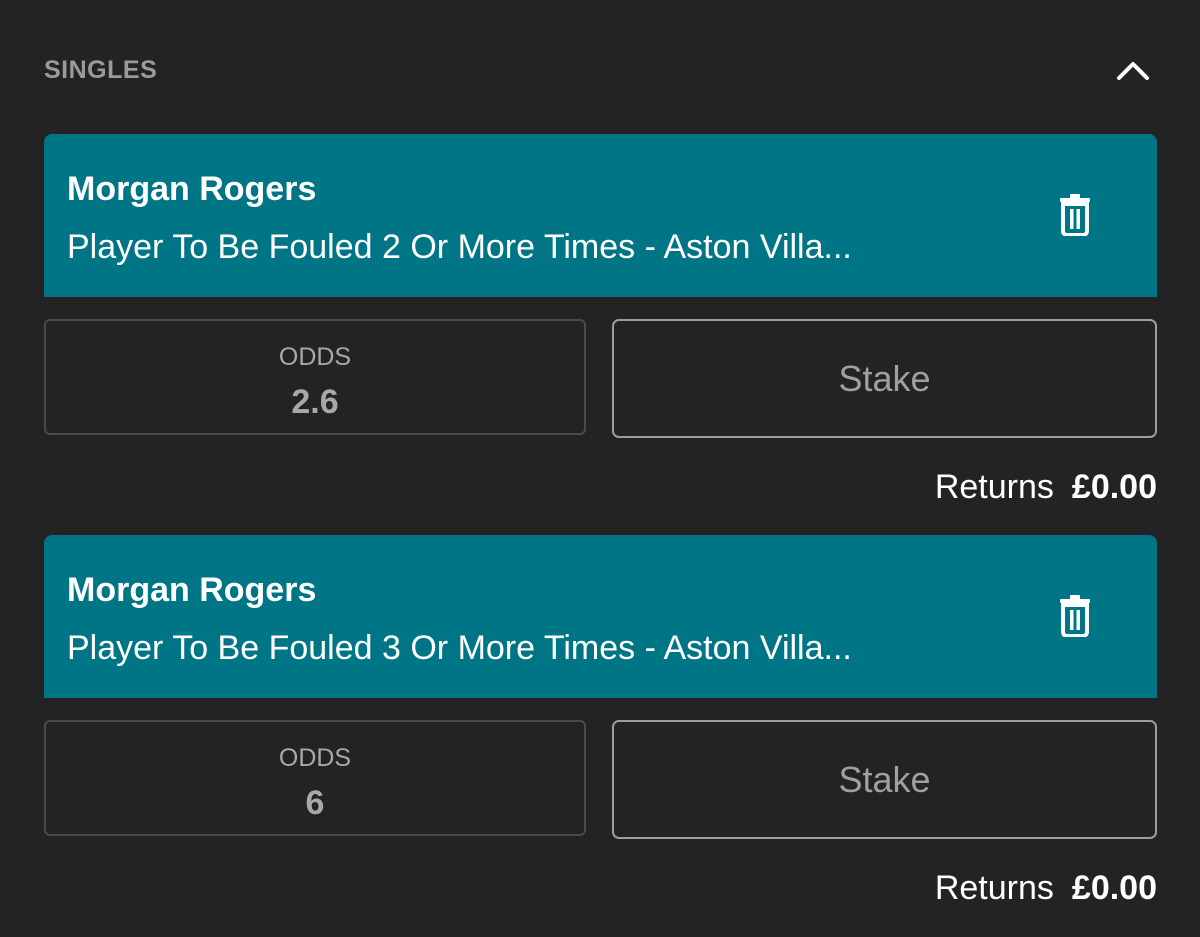 The width and height of the screenshot is (1200, 937). I want to click on section-header: SINGLES, so click(600, 70).